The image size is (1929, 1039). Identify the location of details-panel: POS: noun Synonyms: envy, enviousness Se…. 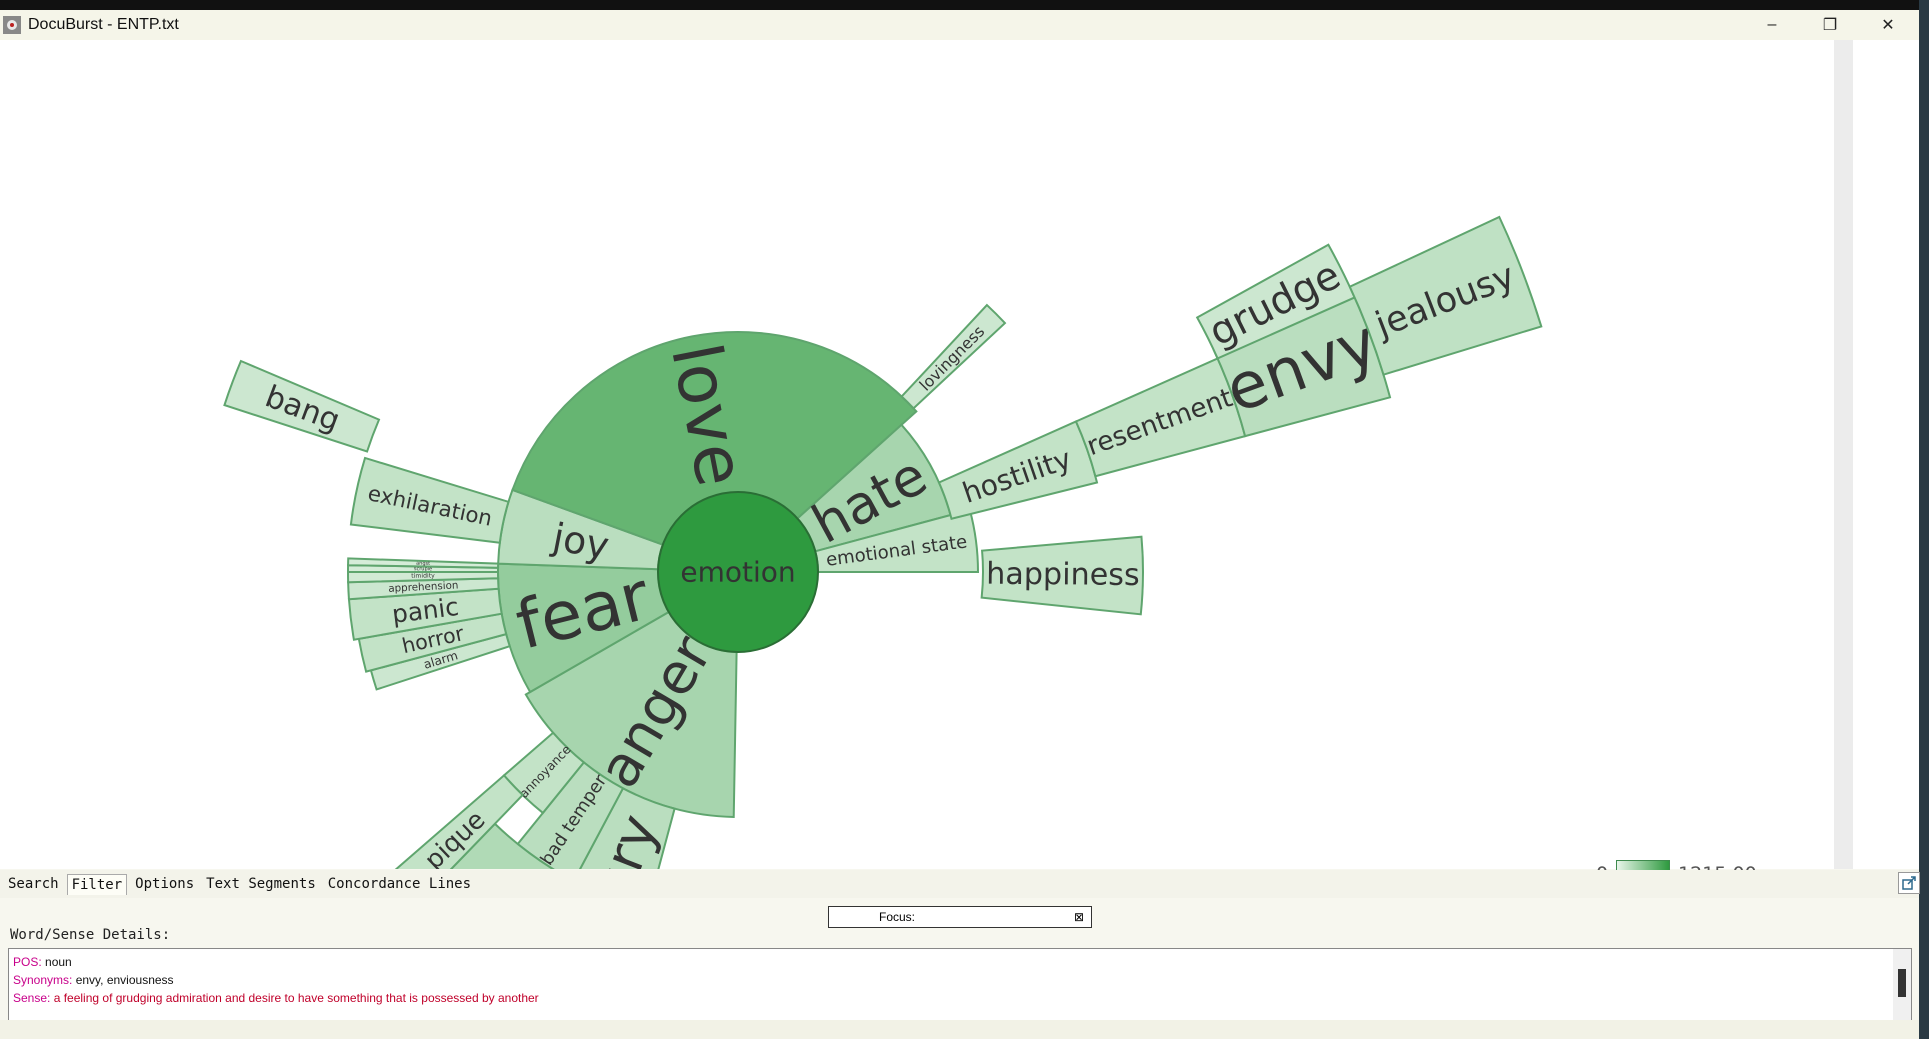
(960, 984).